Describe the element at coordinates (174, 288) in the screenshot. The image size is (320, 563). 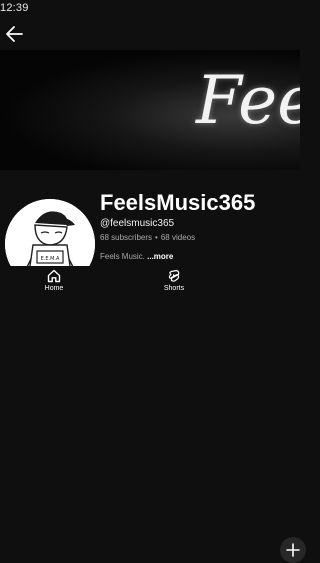
I see `nav-shorts-label: Shorts` at that location.